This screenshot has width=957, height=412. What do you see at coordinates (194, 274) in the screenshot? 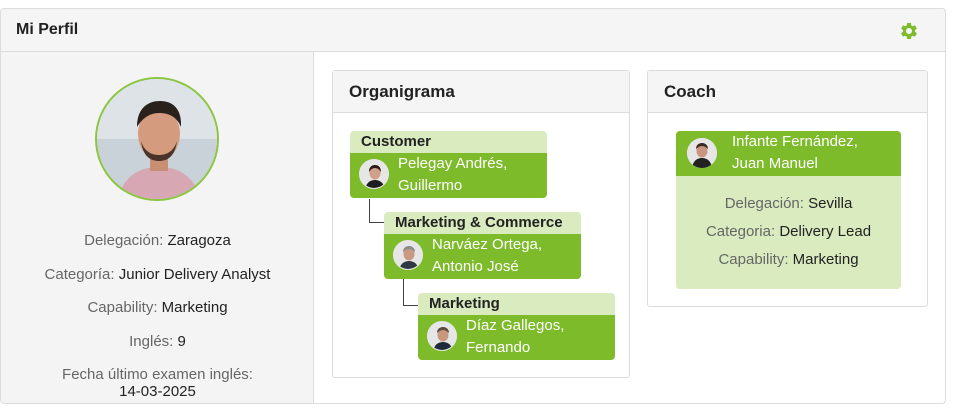
I see `categoria-value: Junior Delivery Analyst` at bounding box center [194, 274].